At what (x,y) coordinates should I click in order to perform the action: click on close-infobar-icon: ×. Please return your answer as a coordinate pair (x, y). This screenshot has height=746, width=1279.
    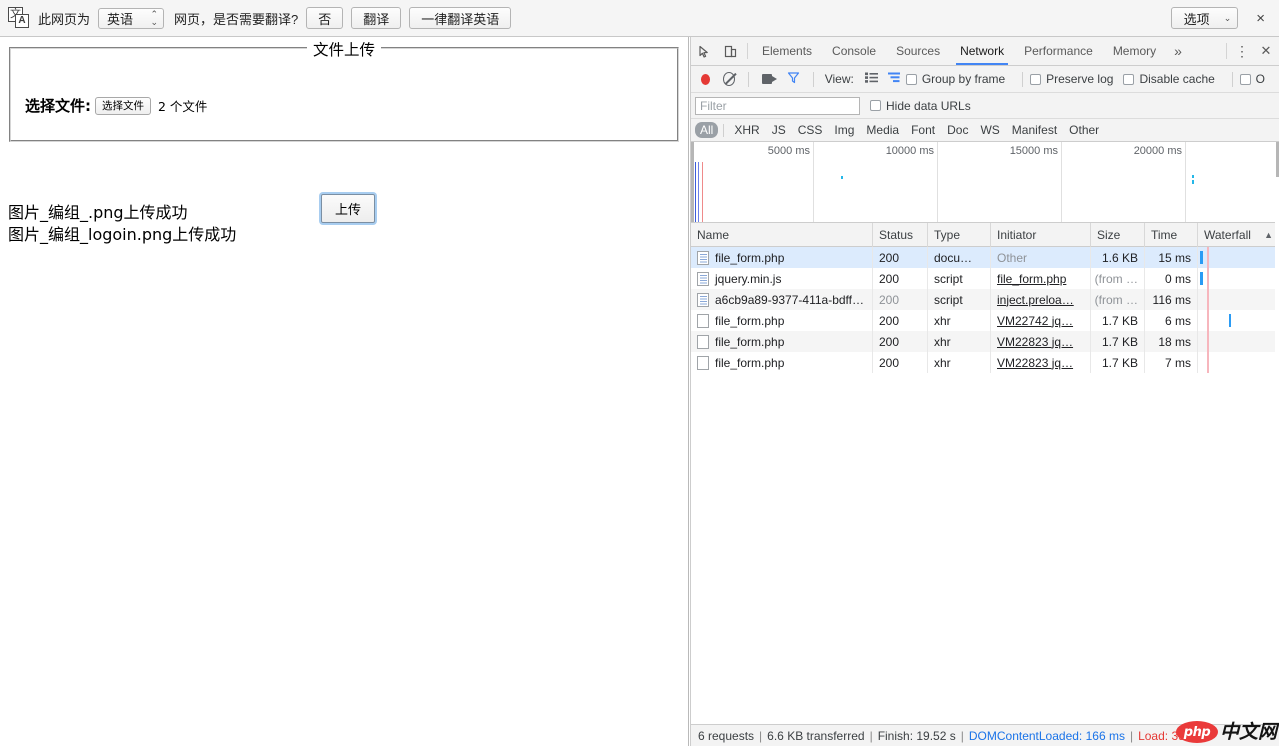
    Looking at the image, I should click on (1260, 18).